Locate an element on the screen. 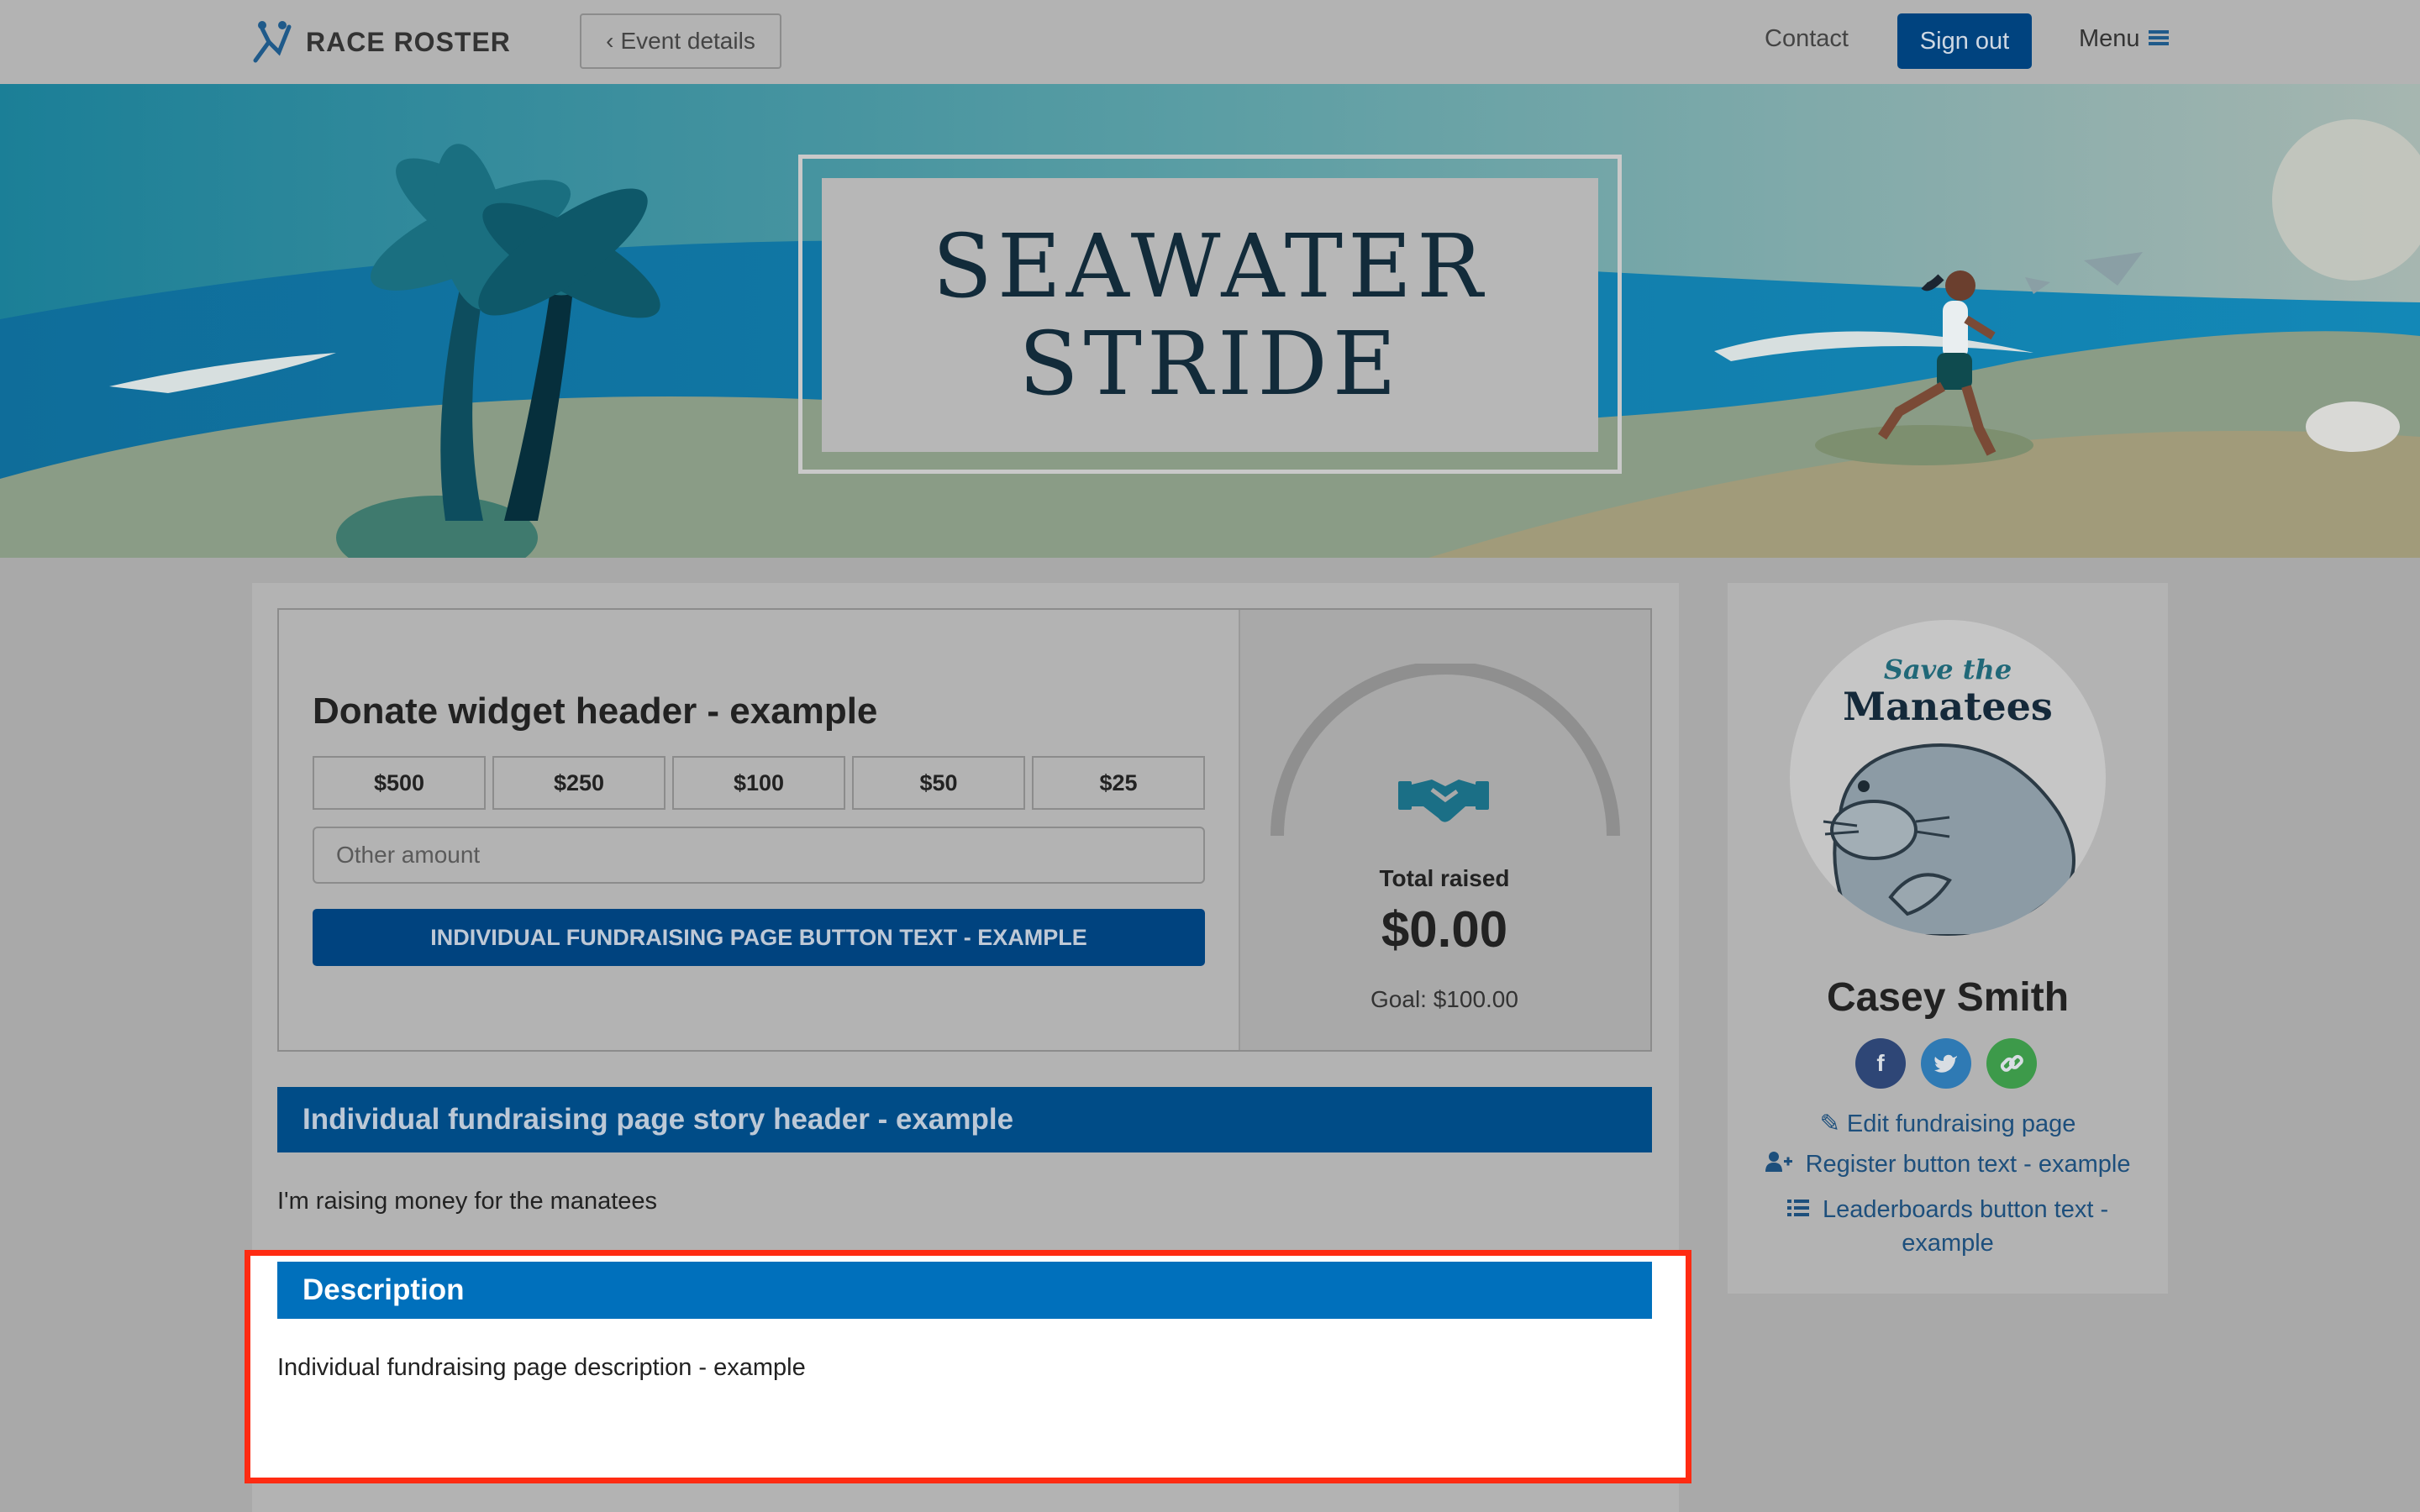 The image size is (2420, 1512). leaderboards-label-line1: Leaderboards button text - is located at coordinates (1966, 1209).